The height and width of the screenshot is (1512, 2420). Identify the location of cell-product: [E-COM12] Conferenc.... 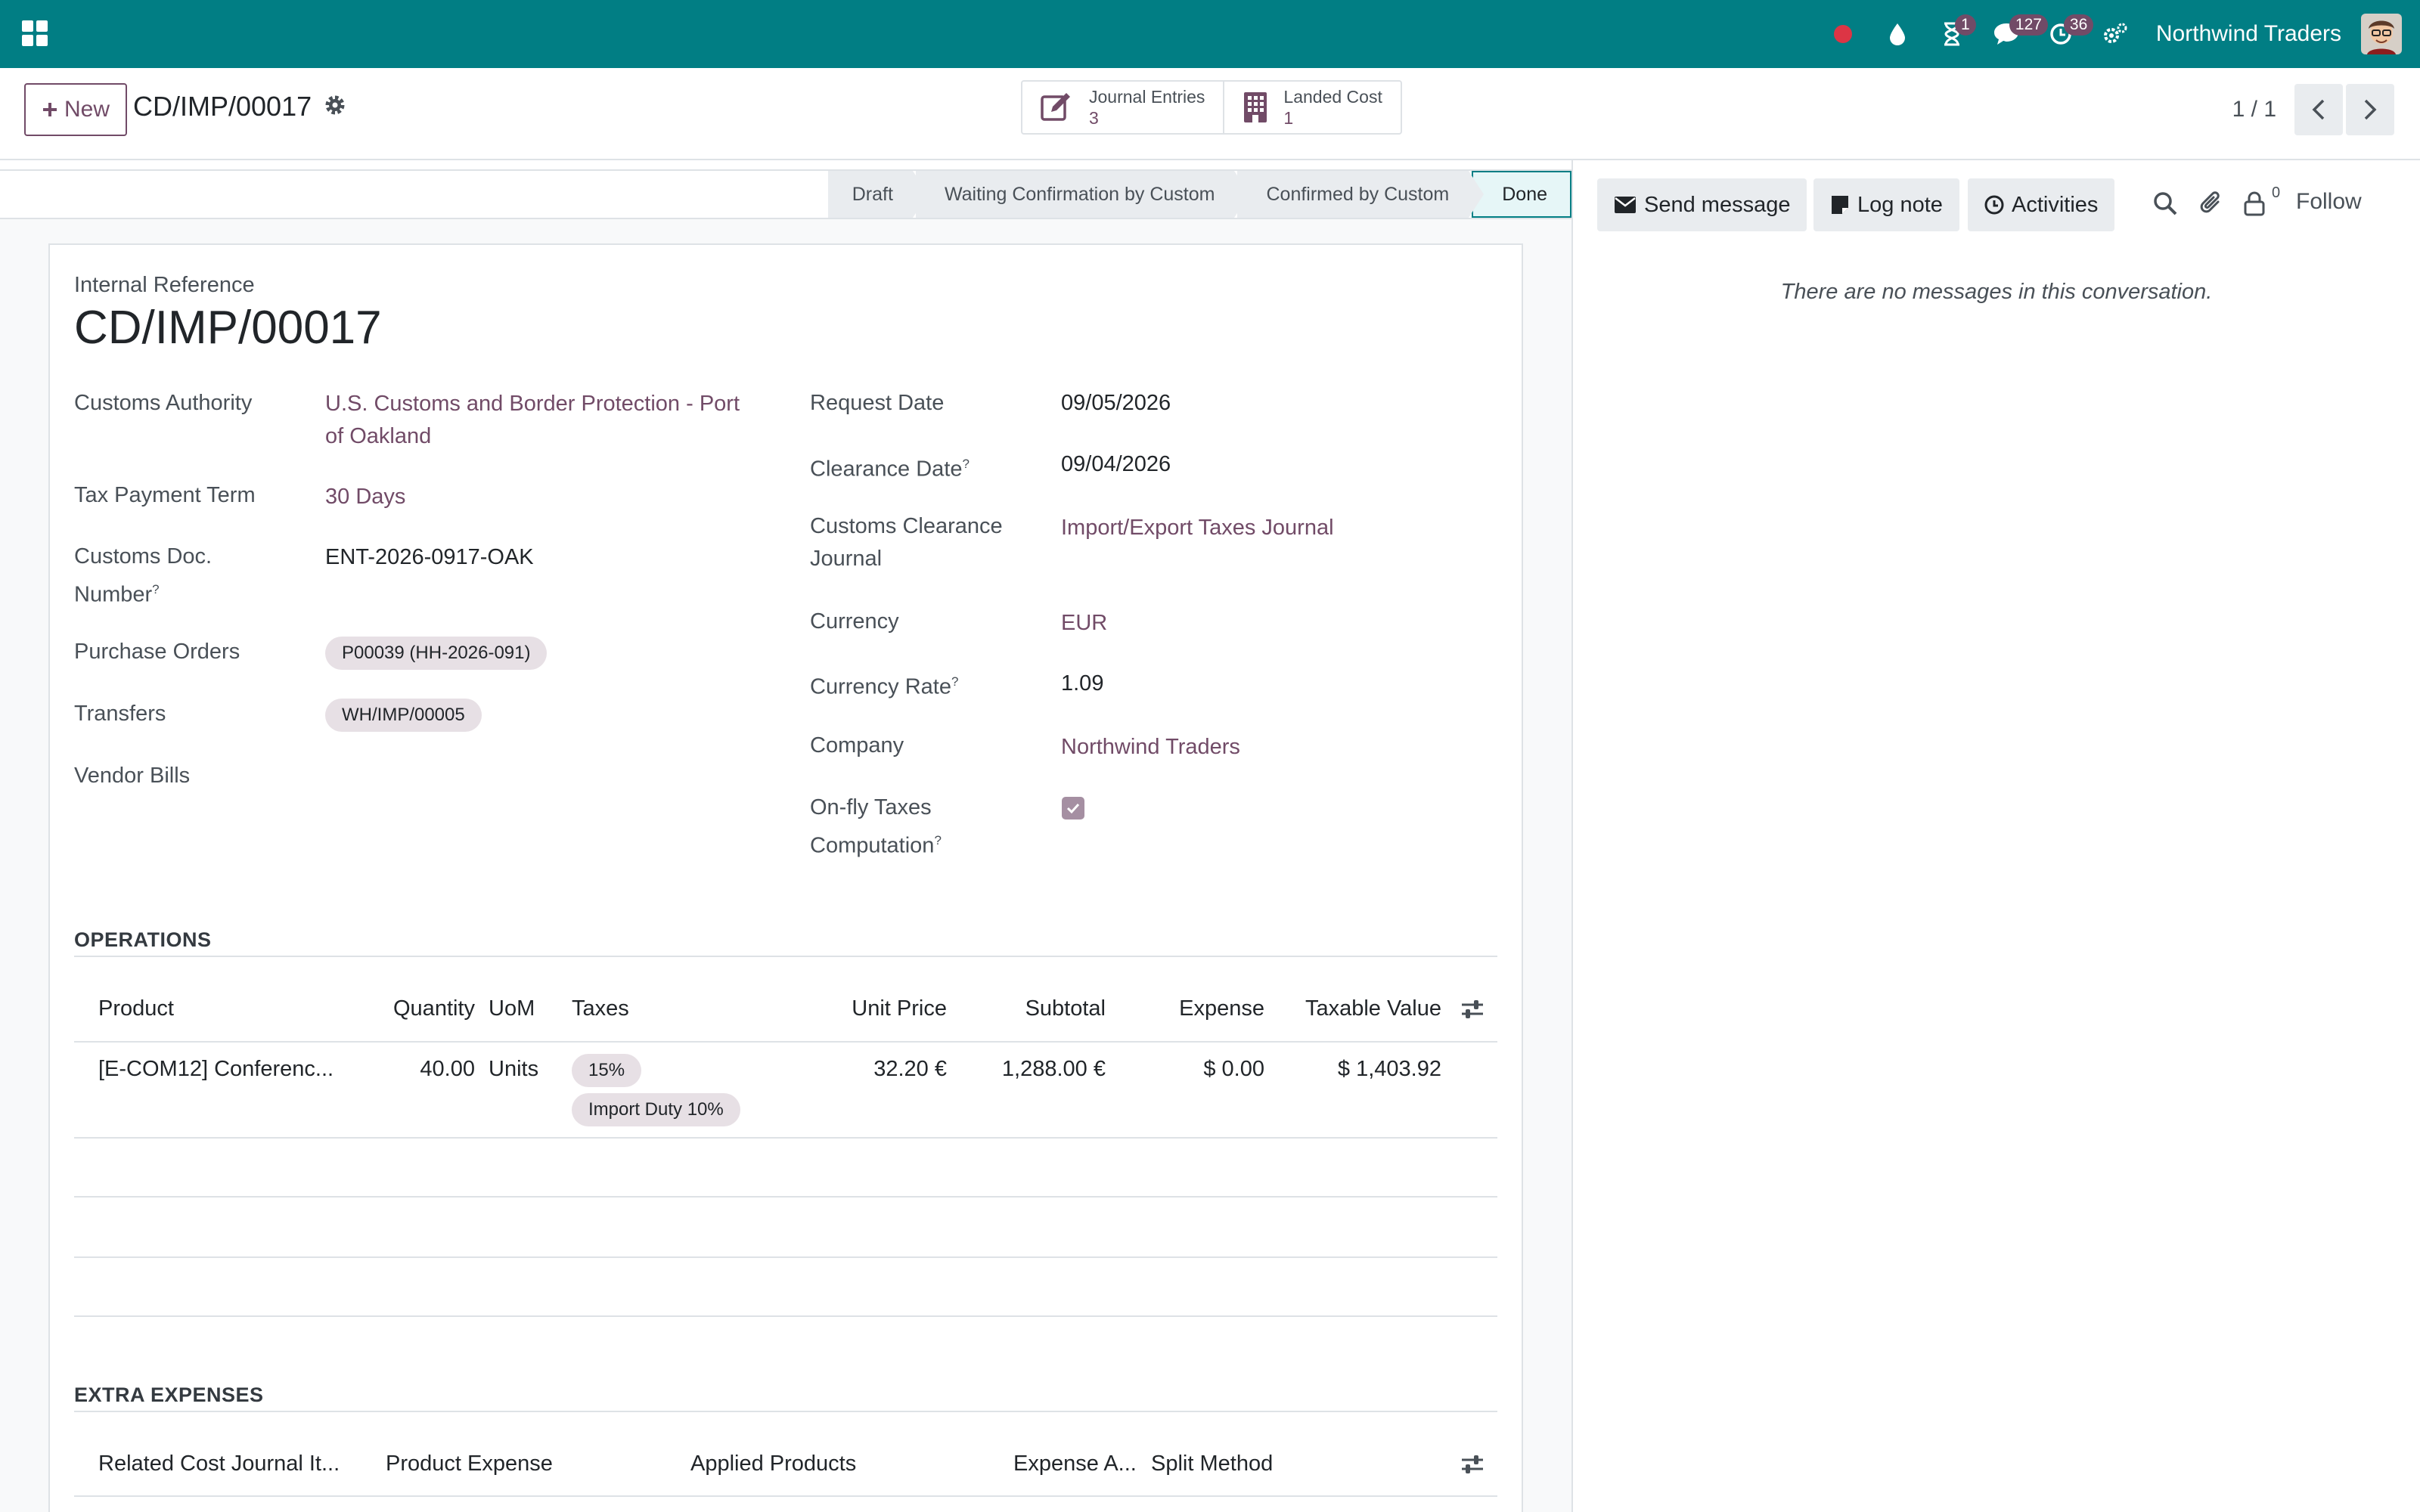
(216, 1069).